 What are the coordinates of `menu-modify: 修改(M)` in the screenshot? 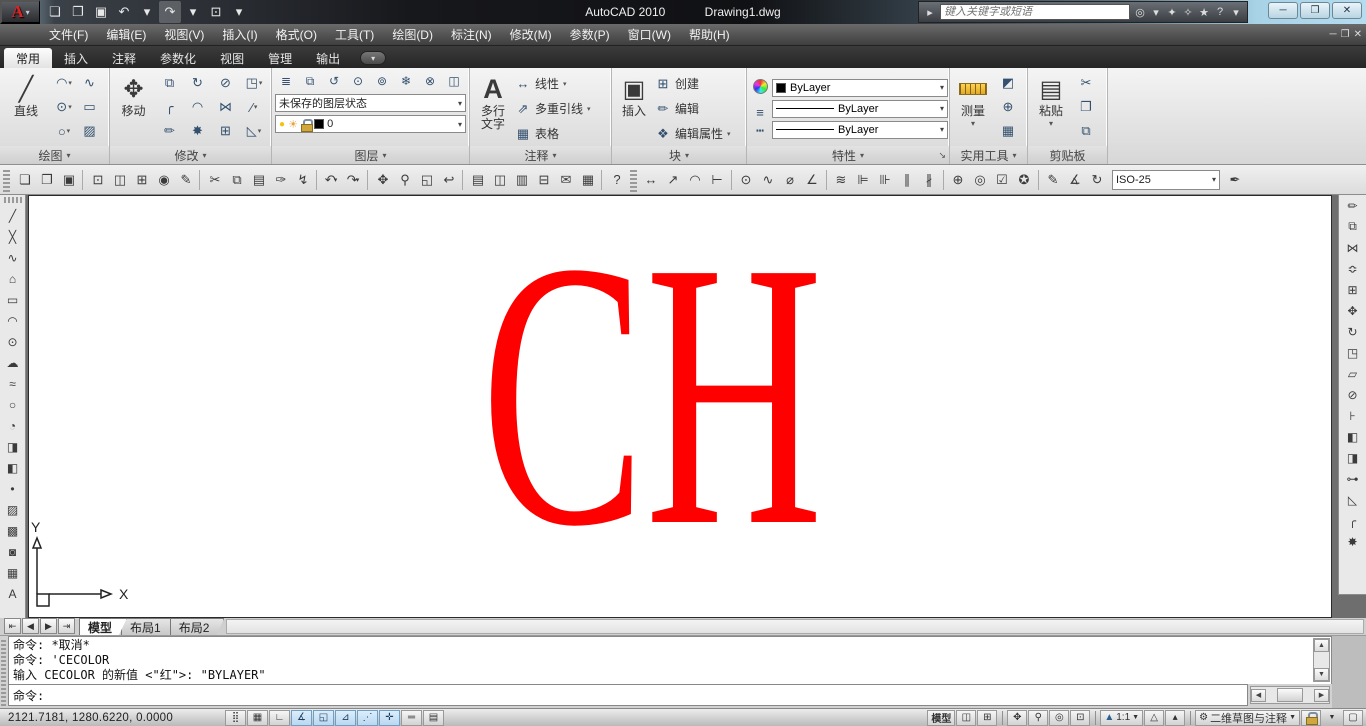 It's located at (531, 35).